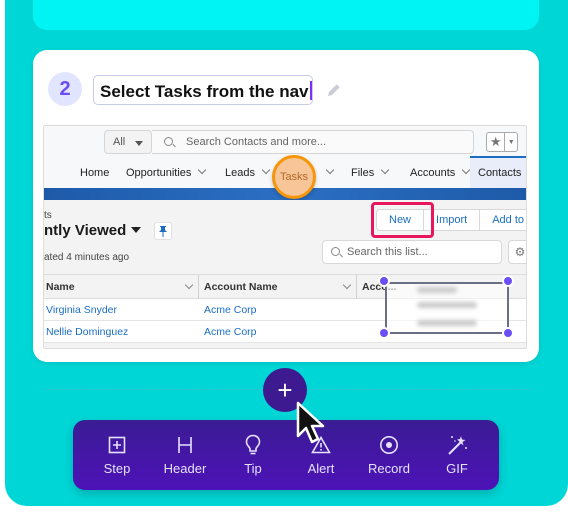 The width and height of the screenshot is (568, 512). I want to click on global-header: All Search Contacts and more... ★ ▼, so click(285, 141).